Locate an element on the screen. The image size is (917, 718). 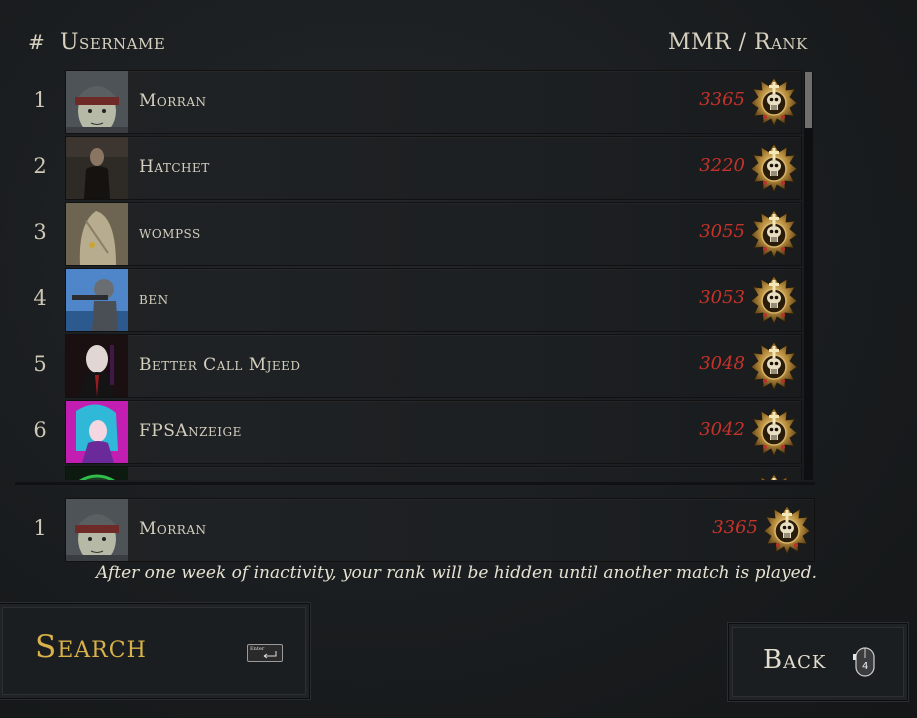
green-dark-avatar is located at coordinates (97, 473).